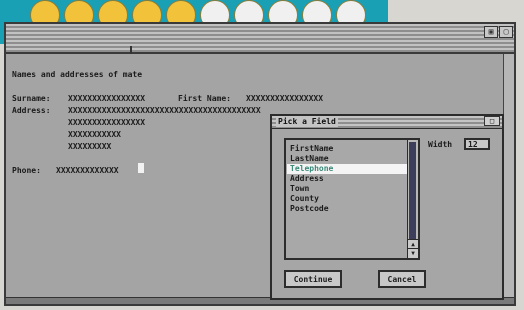 Image resolution: width=524 pixels, height=310 pixels. Describe the element at coordinates (164, 110) in the screenshot. I see `address-field-line1: XXXXXXXXXXXXXXXXXXXXXXXXXXXXXXXXXXXXXXXX` at that location.